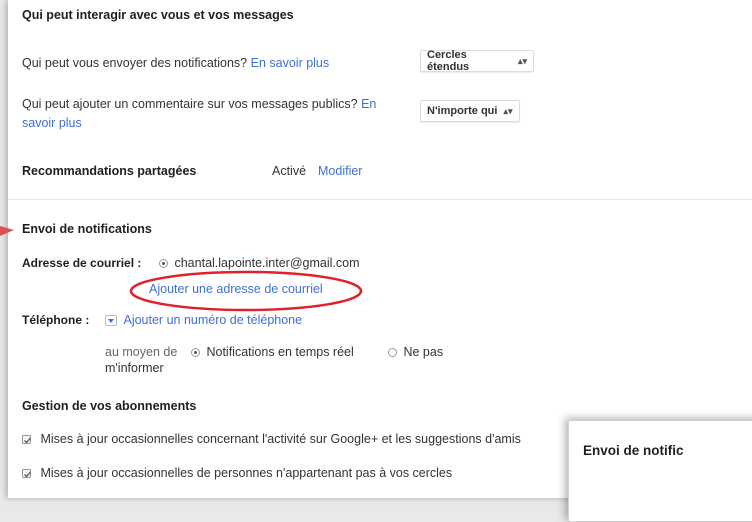 The height and width of the screenshot is (522, 752). What do you see at coordinates (660, 471) in the screenshot?
I see `notifications-popup: Envoi de notific` at bounding box center [660, 471].